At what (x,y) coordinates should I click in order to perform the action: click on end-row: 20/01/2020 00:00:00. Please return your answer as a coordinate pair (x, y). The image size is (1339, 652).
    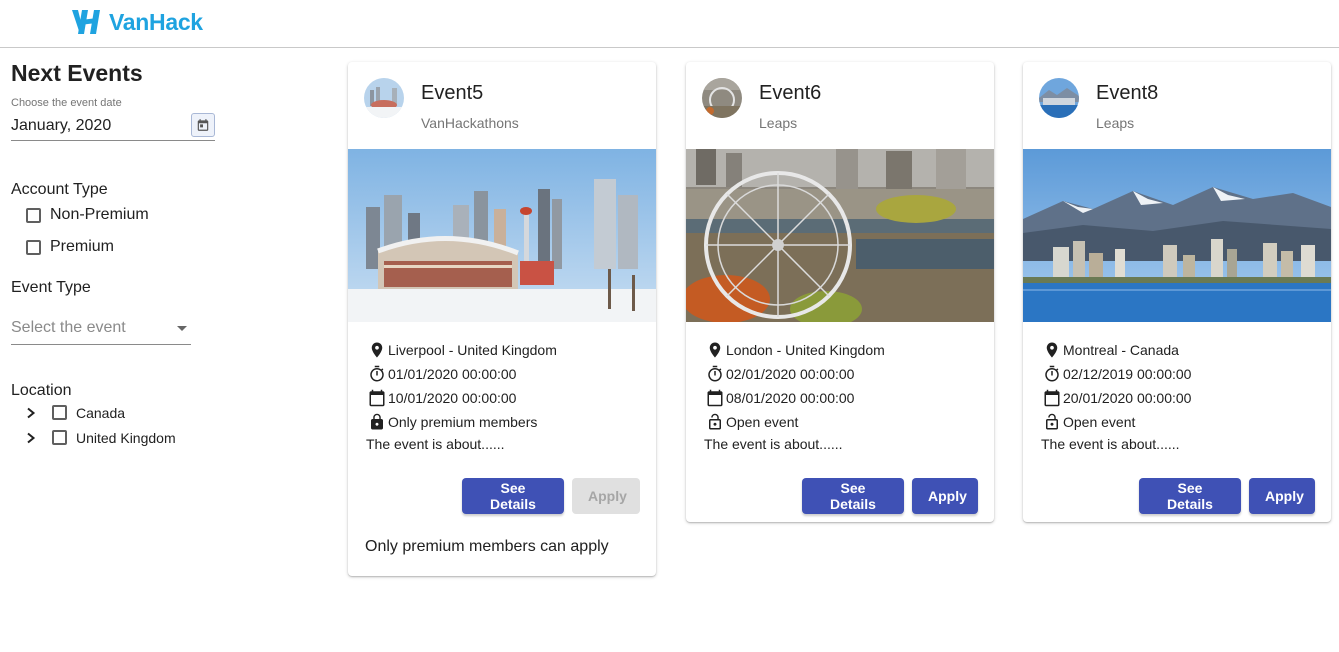
    Looking at the image, I should click on (1178, 398).